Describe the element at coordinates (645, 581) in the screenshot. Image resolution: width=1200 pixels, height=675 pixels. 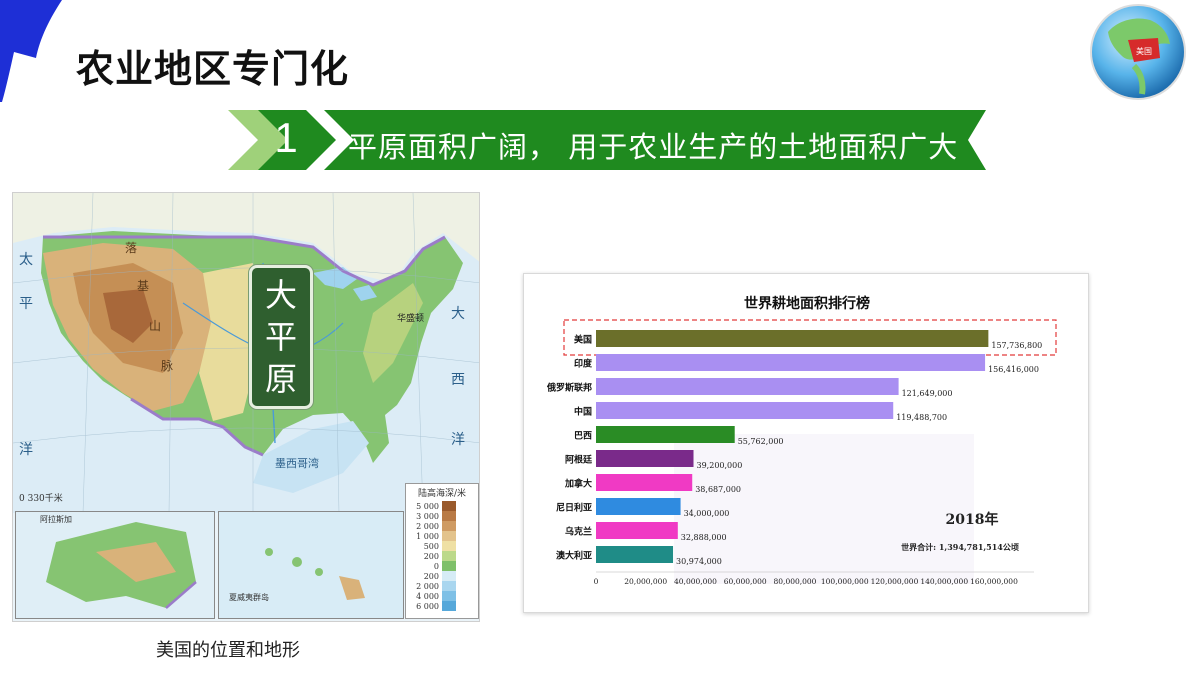
I see `x-tick-label: 20,000,000` at that location.